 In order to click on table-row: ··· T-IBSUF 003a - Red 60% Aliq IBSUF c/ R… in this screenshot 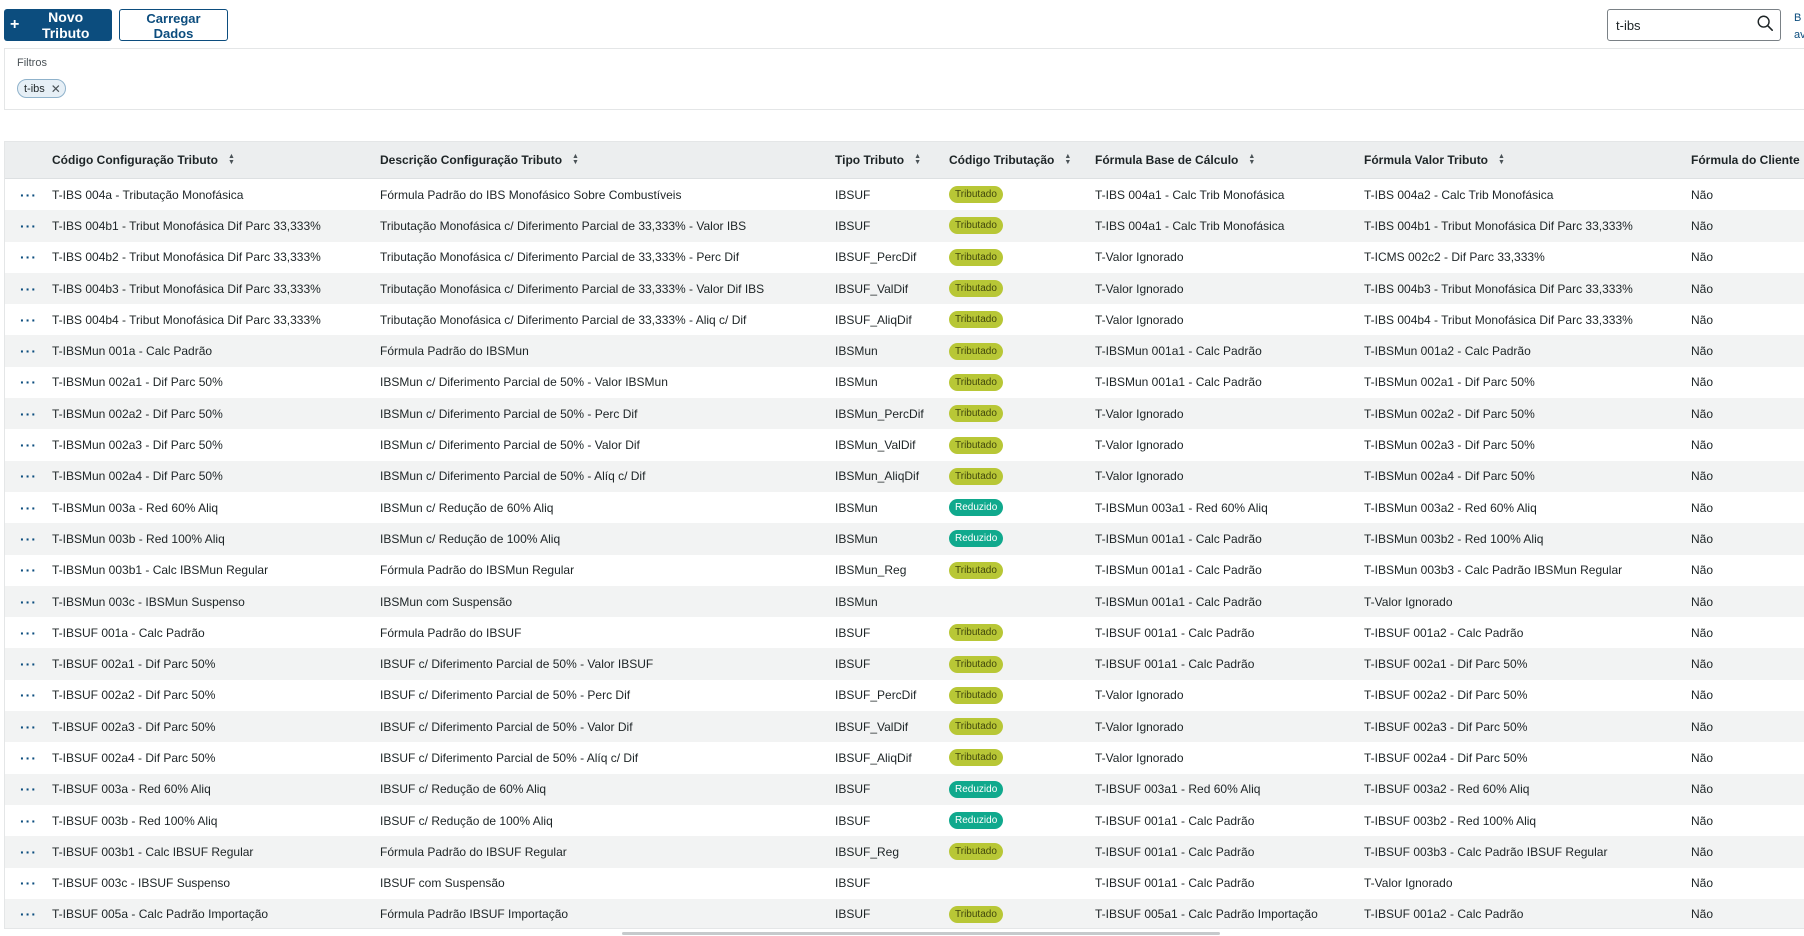, I will do `click(904, 789)`.